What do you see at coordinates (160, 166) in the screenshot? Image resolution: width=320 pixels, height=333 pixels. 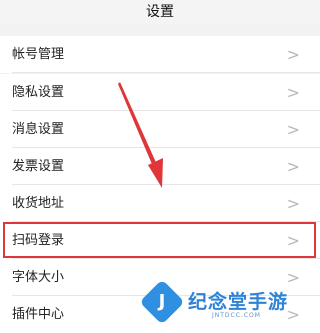 I see `settings-item-invoice: 发票设置 >` at bounding box center [160, 166].